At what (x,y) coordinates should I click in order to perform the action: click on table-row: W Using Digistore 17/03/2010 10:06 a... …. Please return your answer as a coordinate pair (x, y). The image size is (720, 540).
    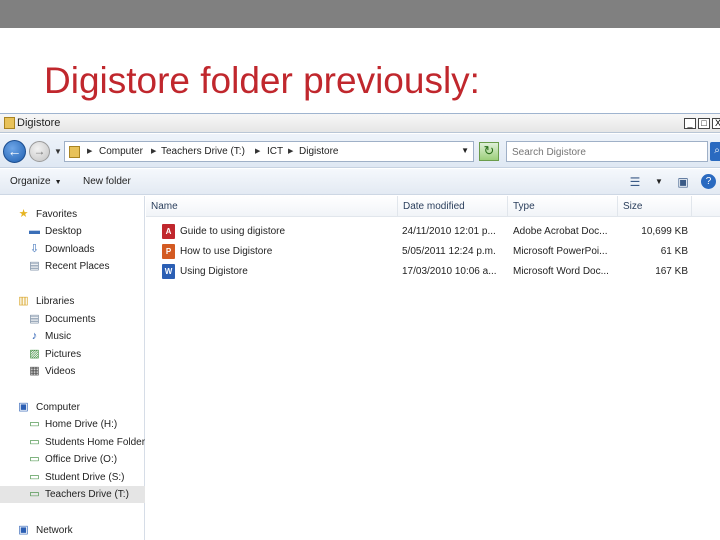
    Looking at the image, I should click on (433, 272).